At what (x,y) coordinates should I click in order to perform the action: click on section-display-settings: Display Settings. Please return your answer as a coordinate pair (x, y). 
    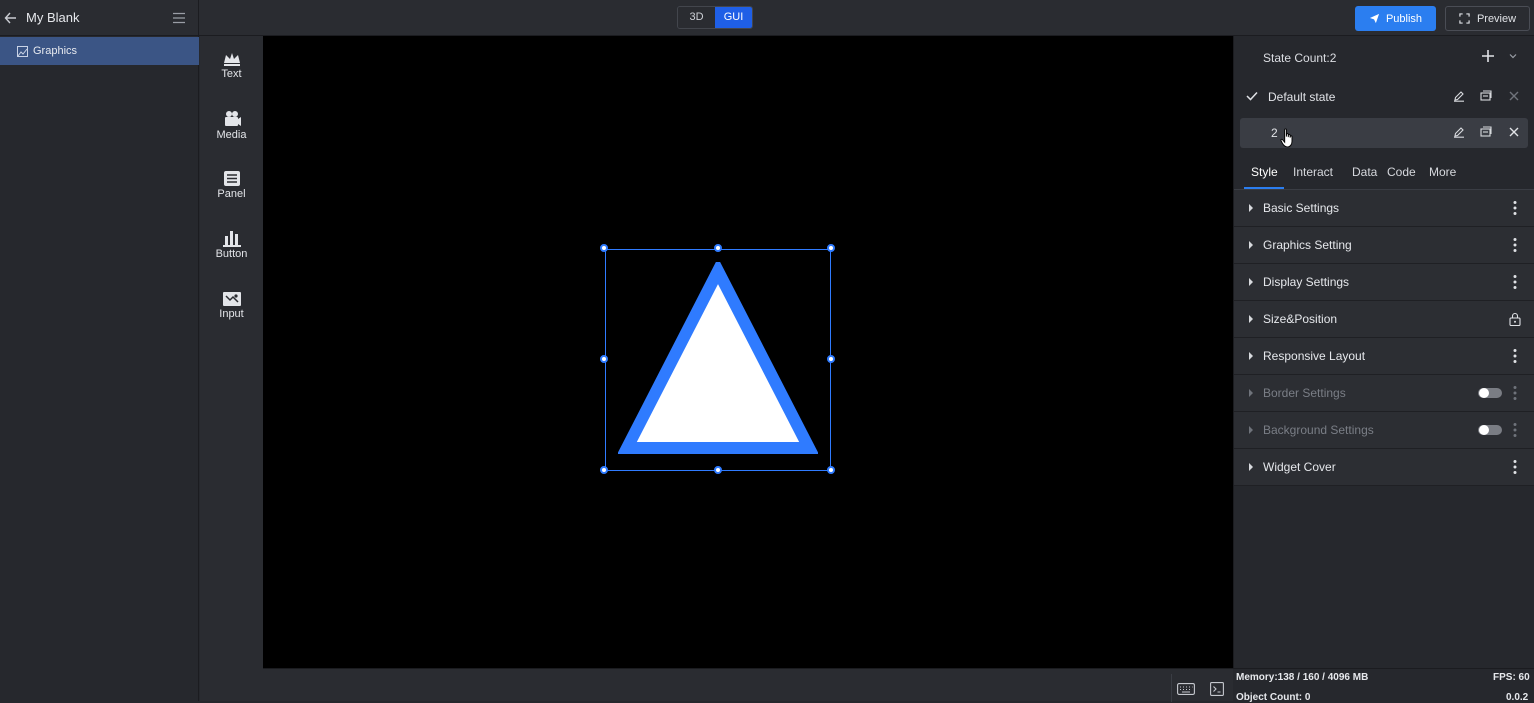
    Looking at the image, I should click on (1384, 282).